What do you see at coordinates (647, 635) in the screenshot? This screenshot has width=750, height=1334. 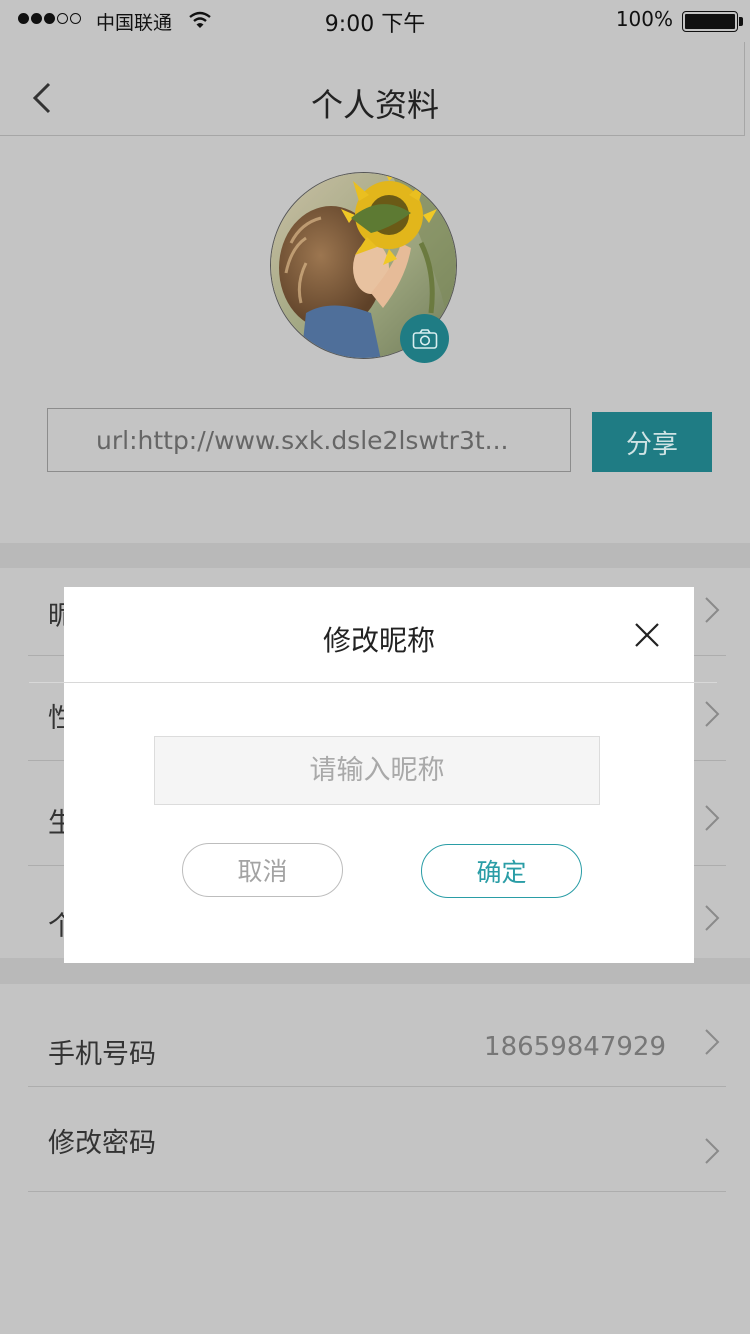 I see `close-icon` at bounding box center [647, 635].